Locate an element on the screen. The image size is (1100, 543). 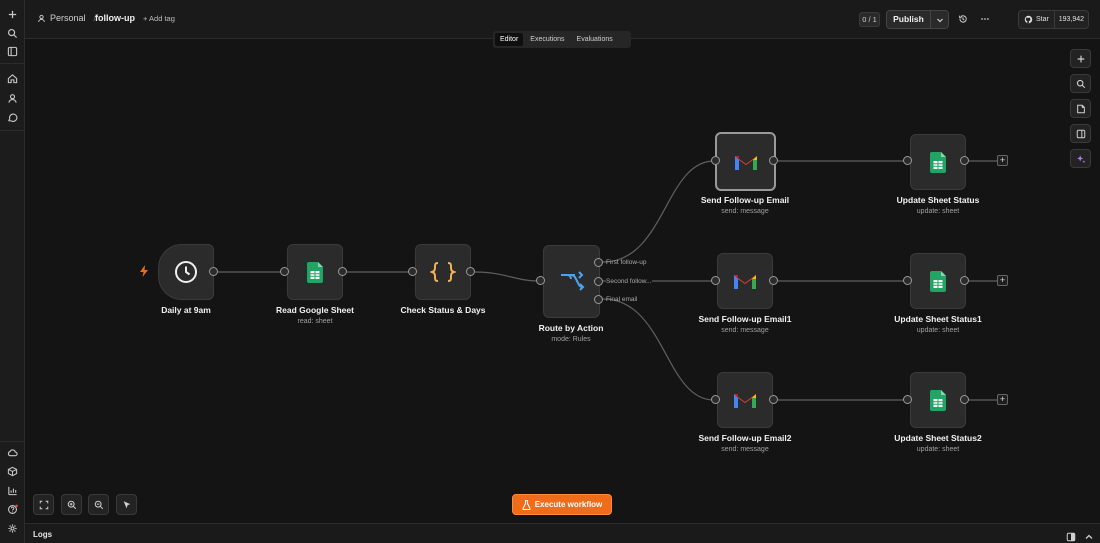
chat-icon is located at coordinates (12, 117).